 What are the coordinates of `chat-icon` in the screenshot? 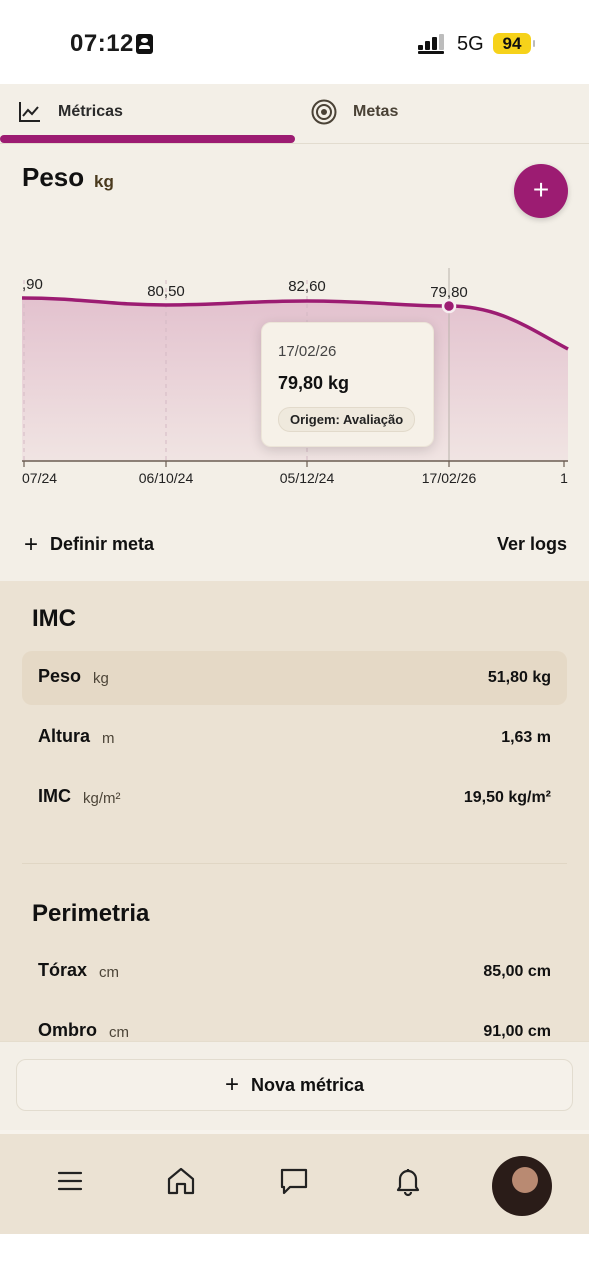 It's located at (294, 1181).